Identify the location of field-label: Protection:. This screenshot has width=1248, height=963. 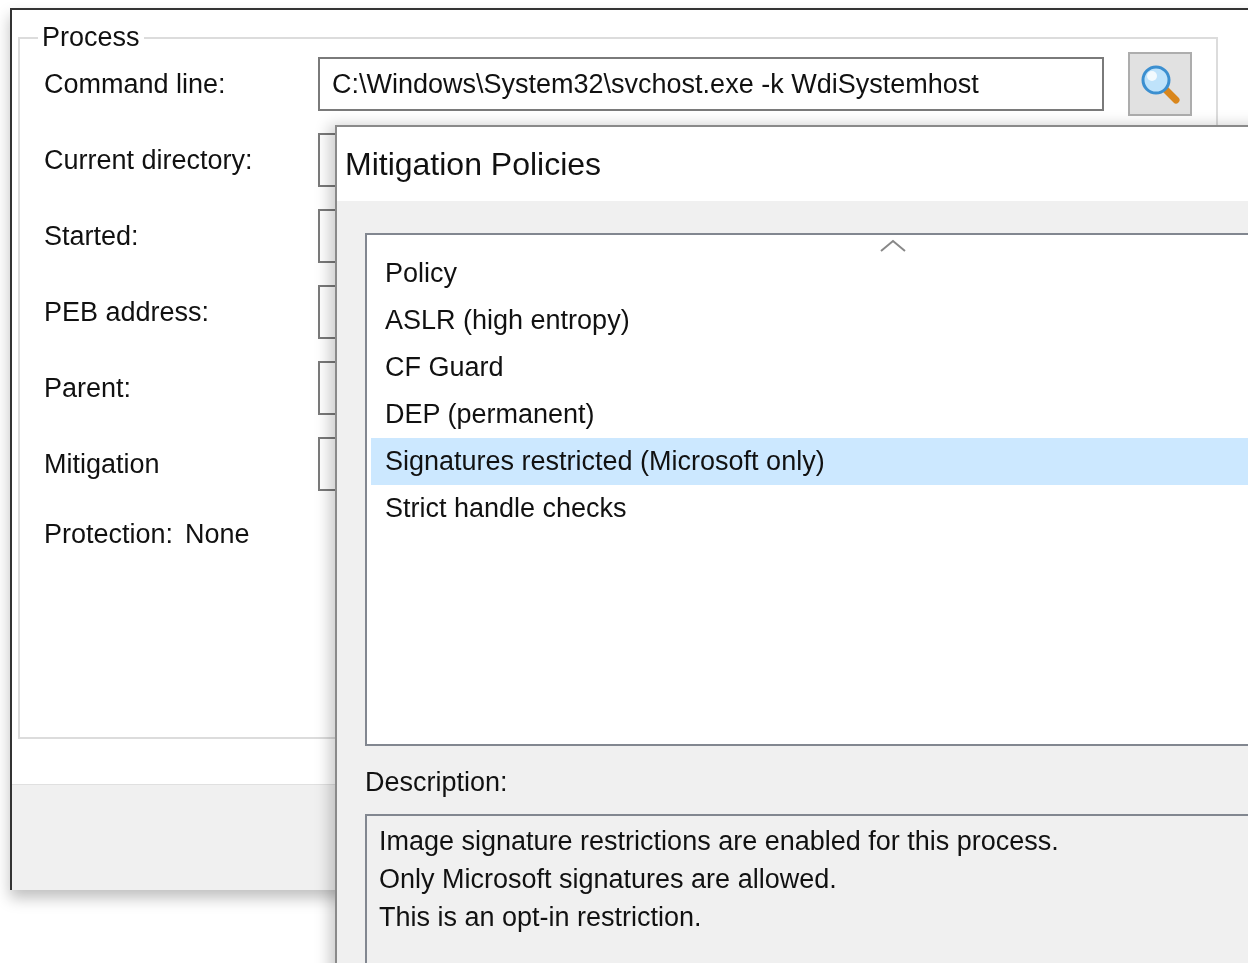
(109, 534).